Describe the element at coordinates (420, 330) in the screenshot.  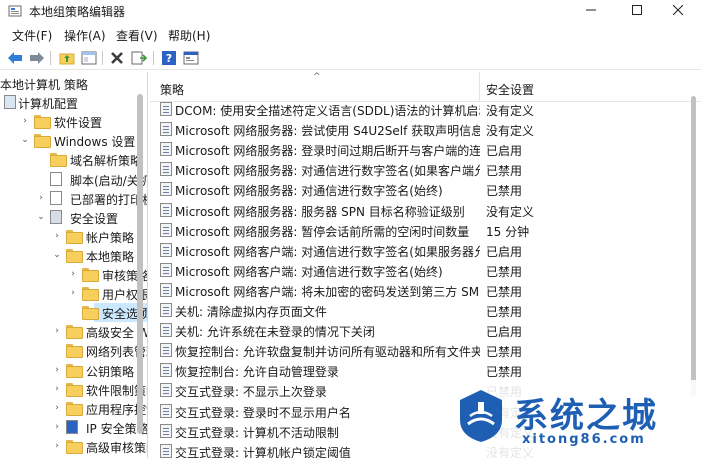
I see `policy-row: 关机: 允许系统在未登录的情况下关闭 已启用` at that location.